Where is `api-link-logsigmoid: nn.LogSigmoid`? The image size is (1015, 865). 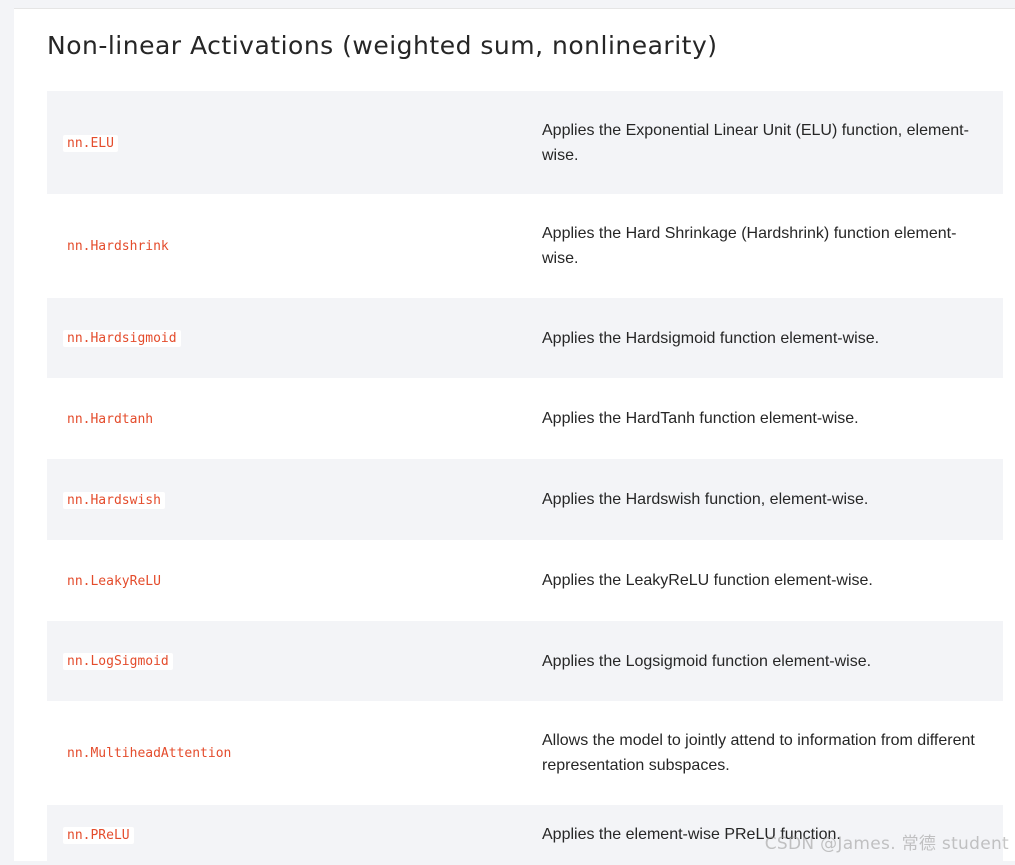 api-link-logsigmoid: nn.LogSigmoid is located at coordinates (118, 661).